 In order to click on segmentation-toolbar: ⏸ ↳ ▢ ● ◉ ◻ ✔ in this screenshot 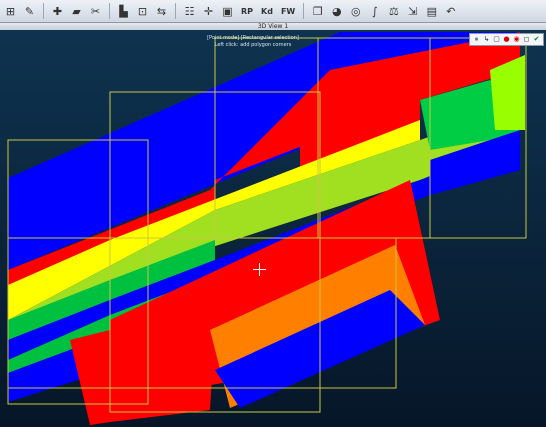, I will do `click(506, 39)`.